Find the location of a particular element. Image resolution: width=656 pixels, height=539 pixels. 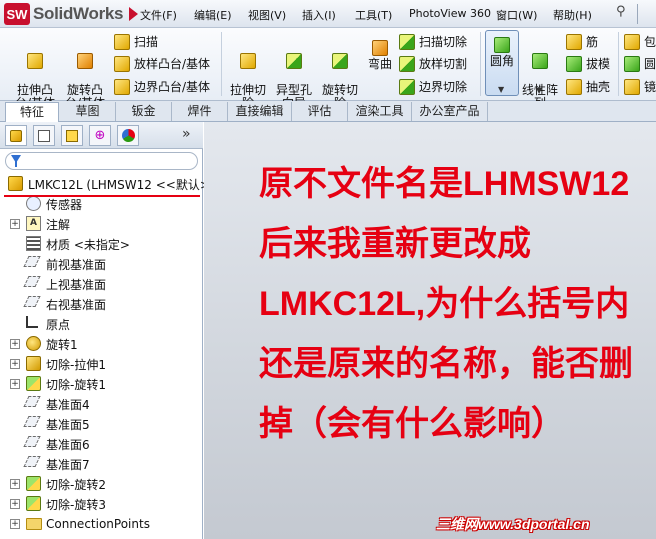

tree-root-part: LMKC12L (LHMSW12 <<默认> is located at coordinates (105, 184).